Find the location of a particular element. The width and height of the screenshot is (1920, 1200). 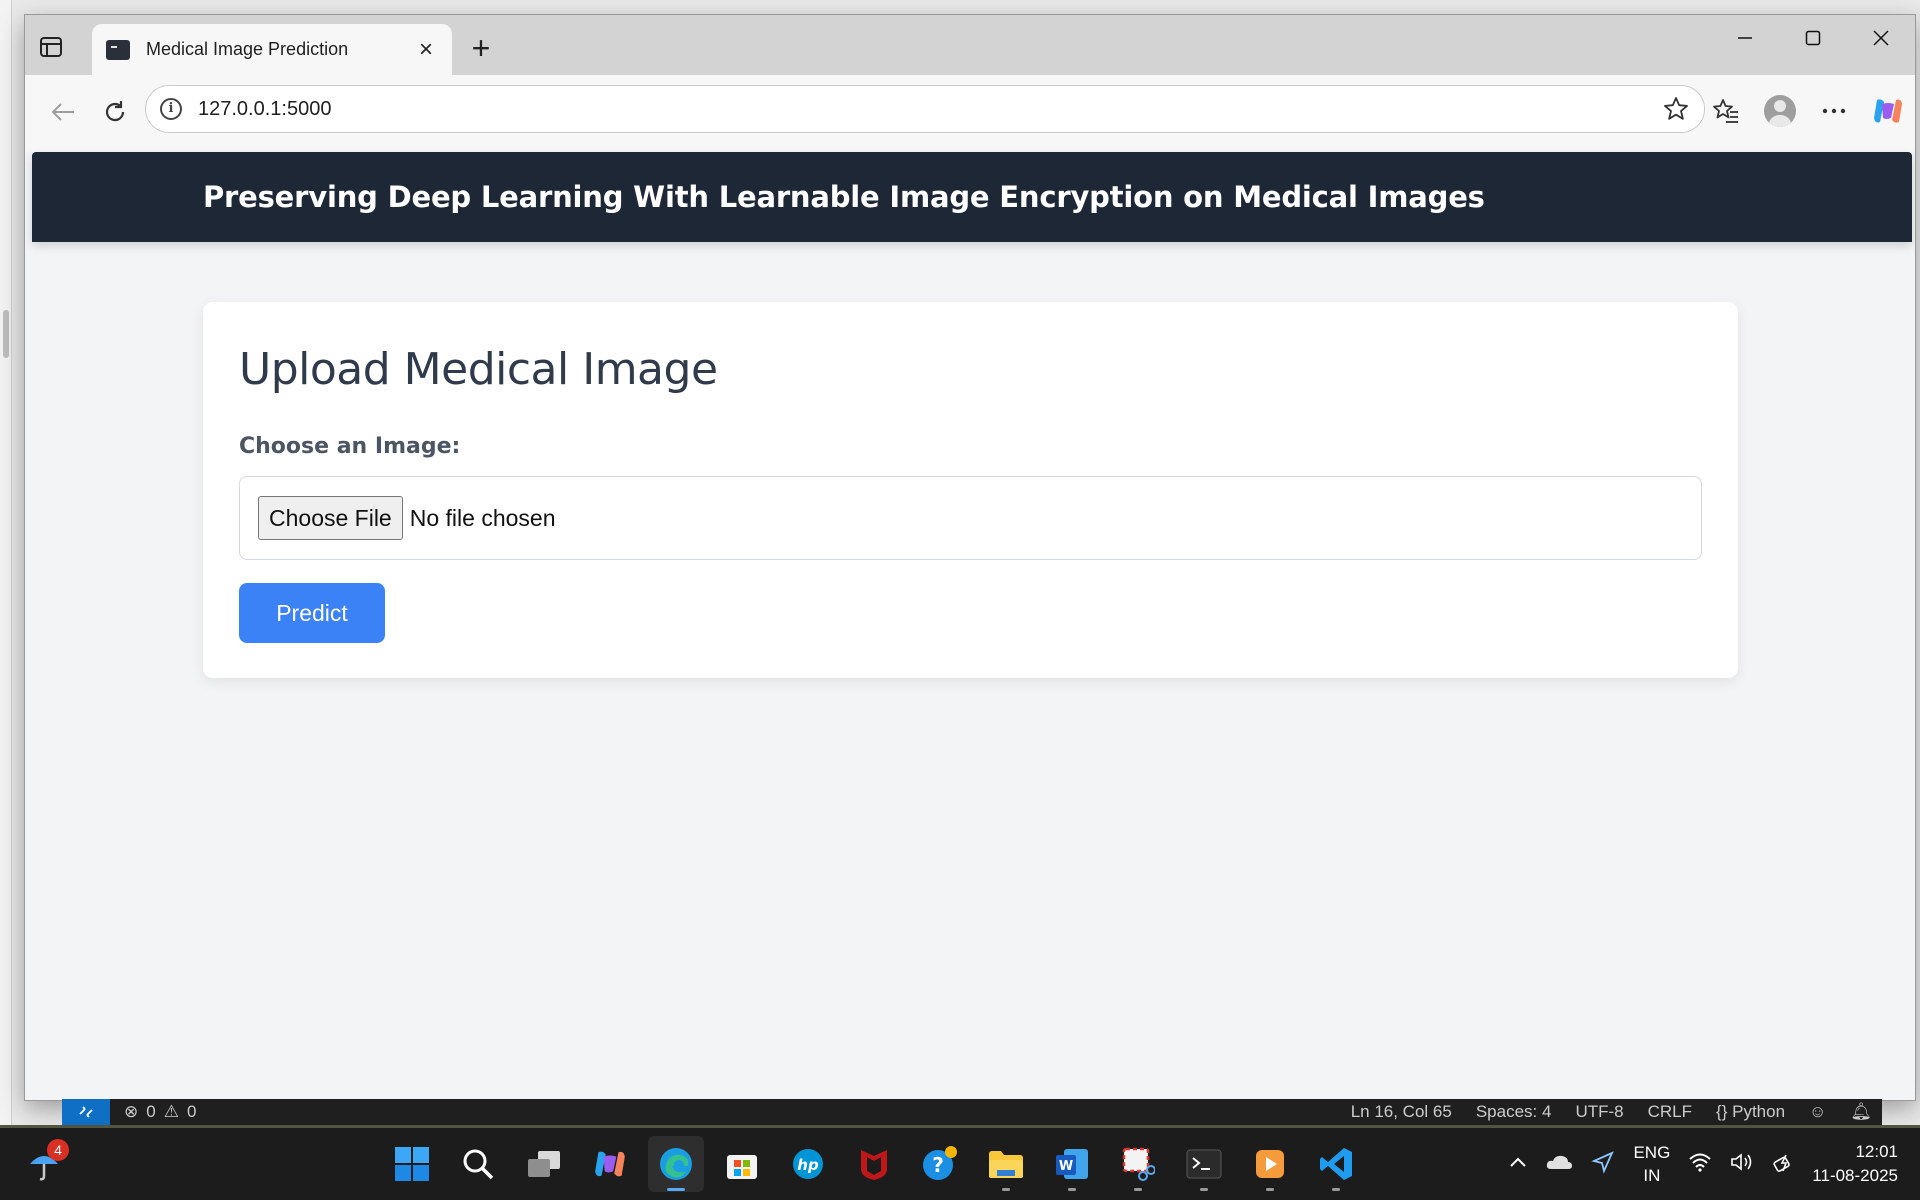

predict-button: Predict is located at coordinates (312, 613).